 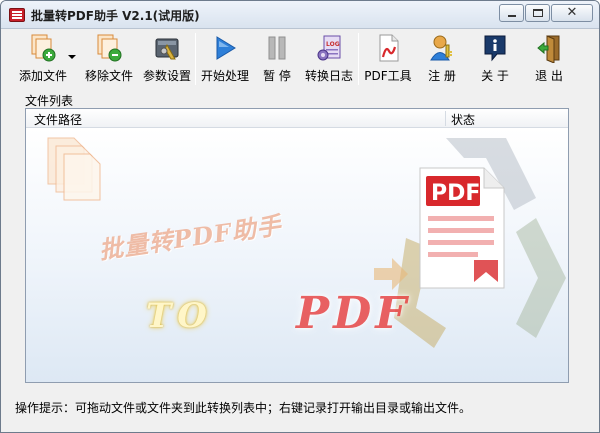 What do you see at coordinates (328, 76) in the screenshot?
I see `log-label: 转换日志` at bounding box center [328, 76].